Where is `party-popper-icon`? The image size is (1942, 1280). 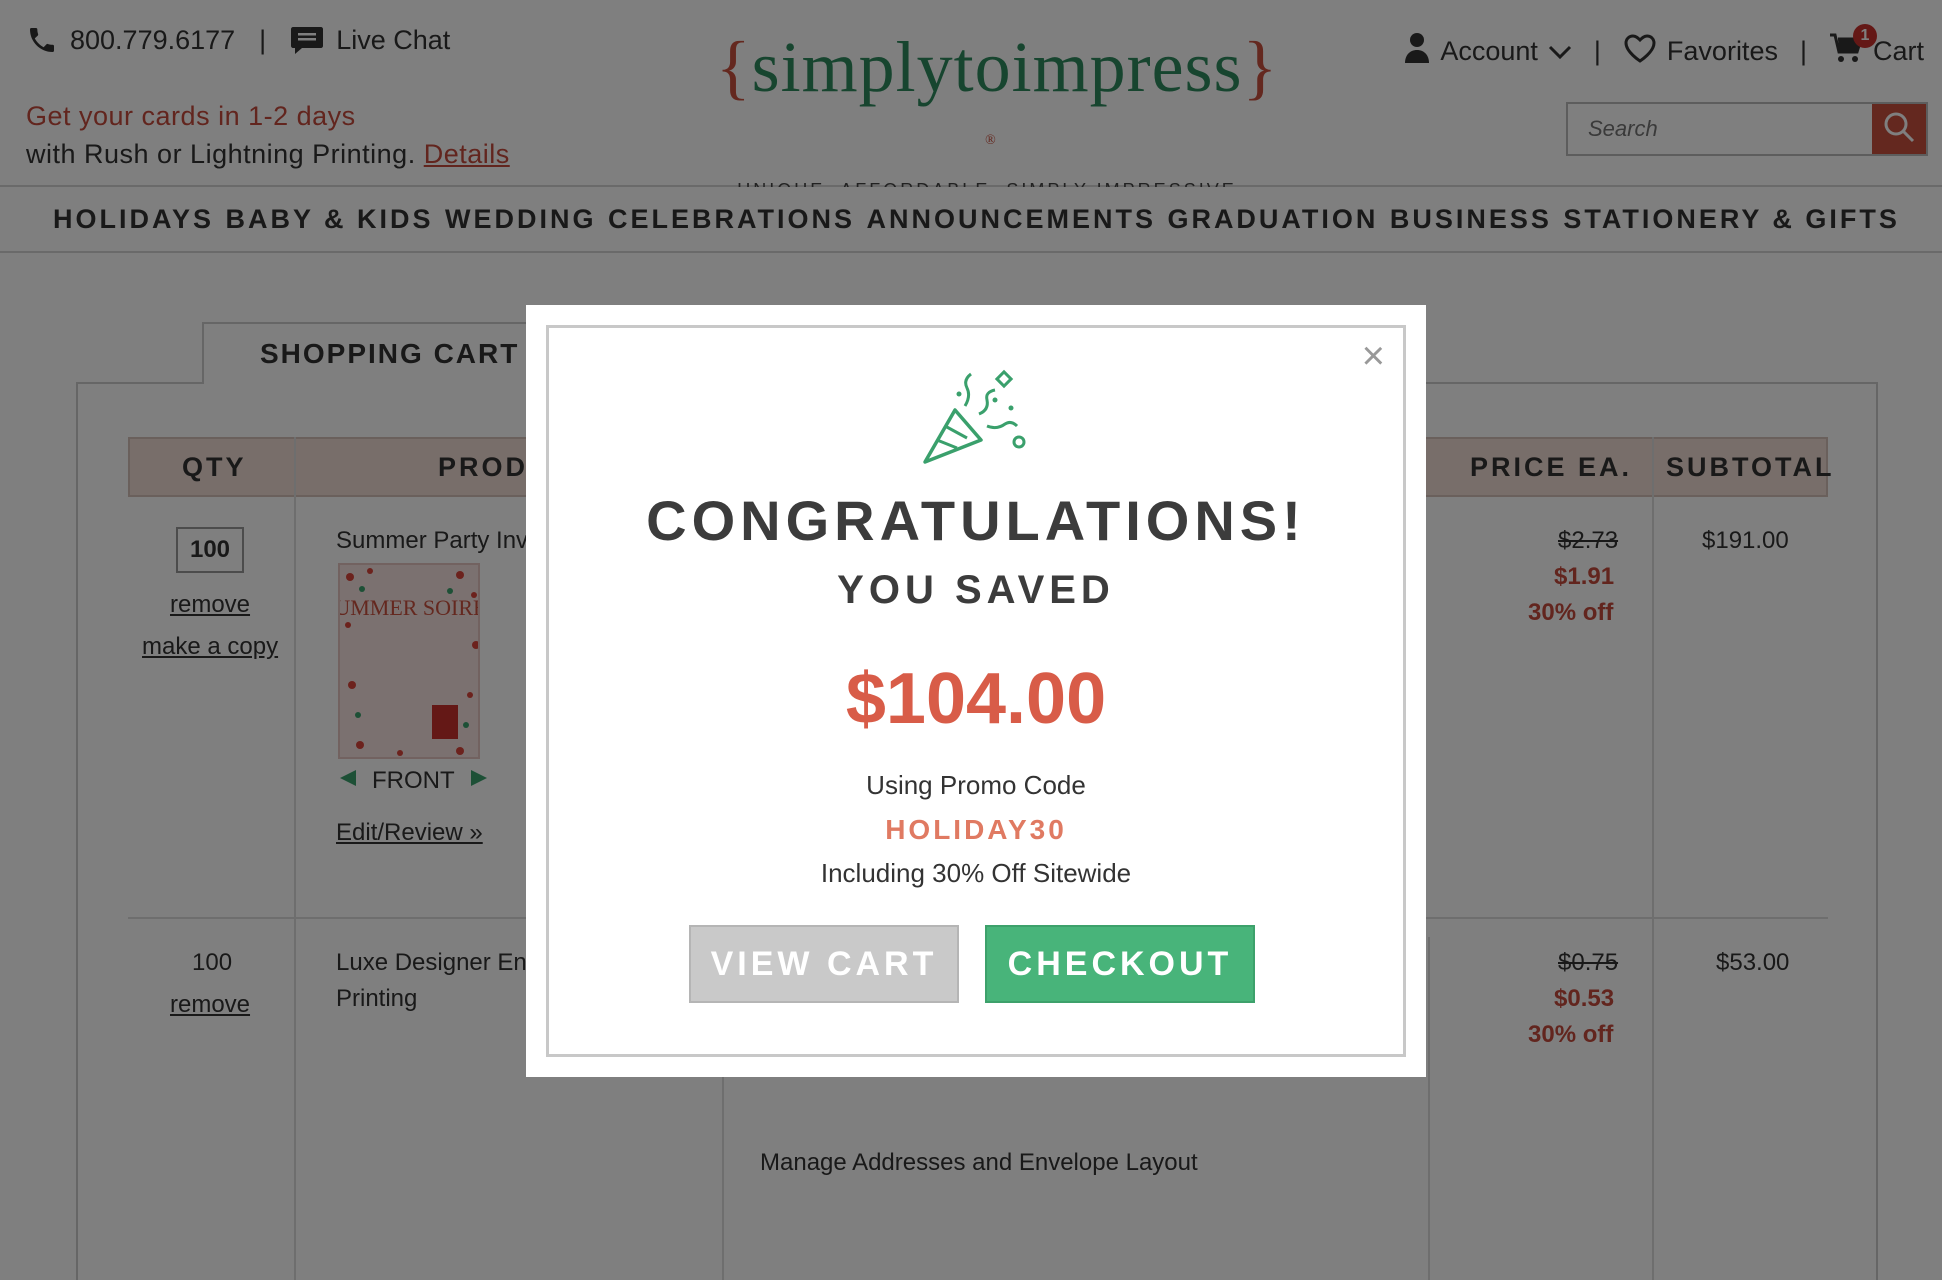 party-popper-icon is located at coordinates (974, 416).